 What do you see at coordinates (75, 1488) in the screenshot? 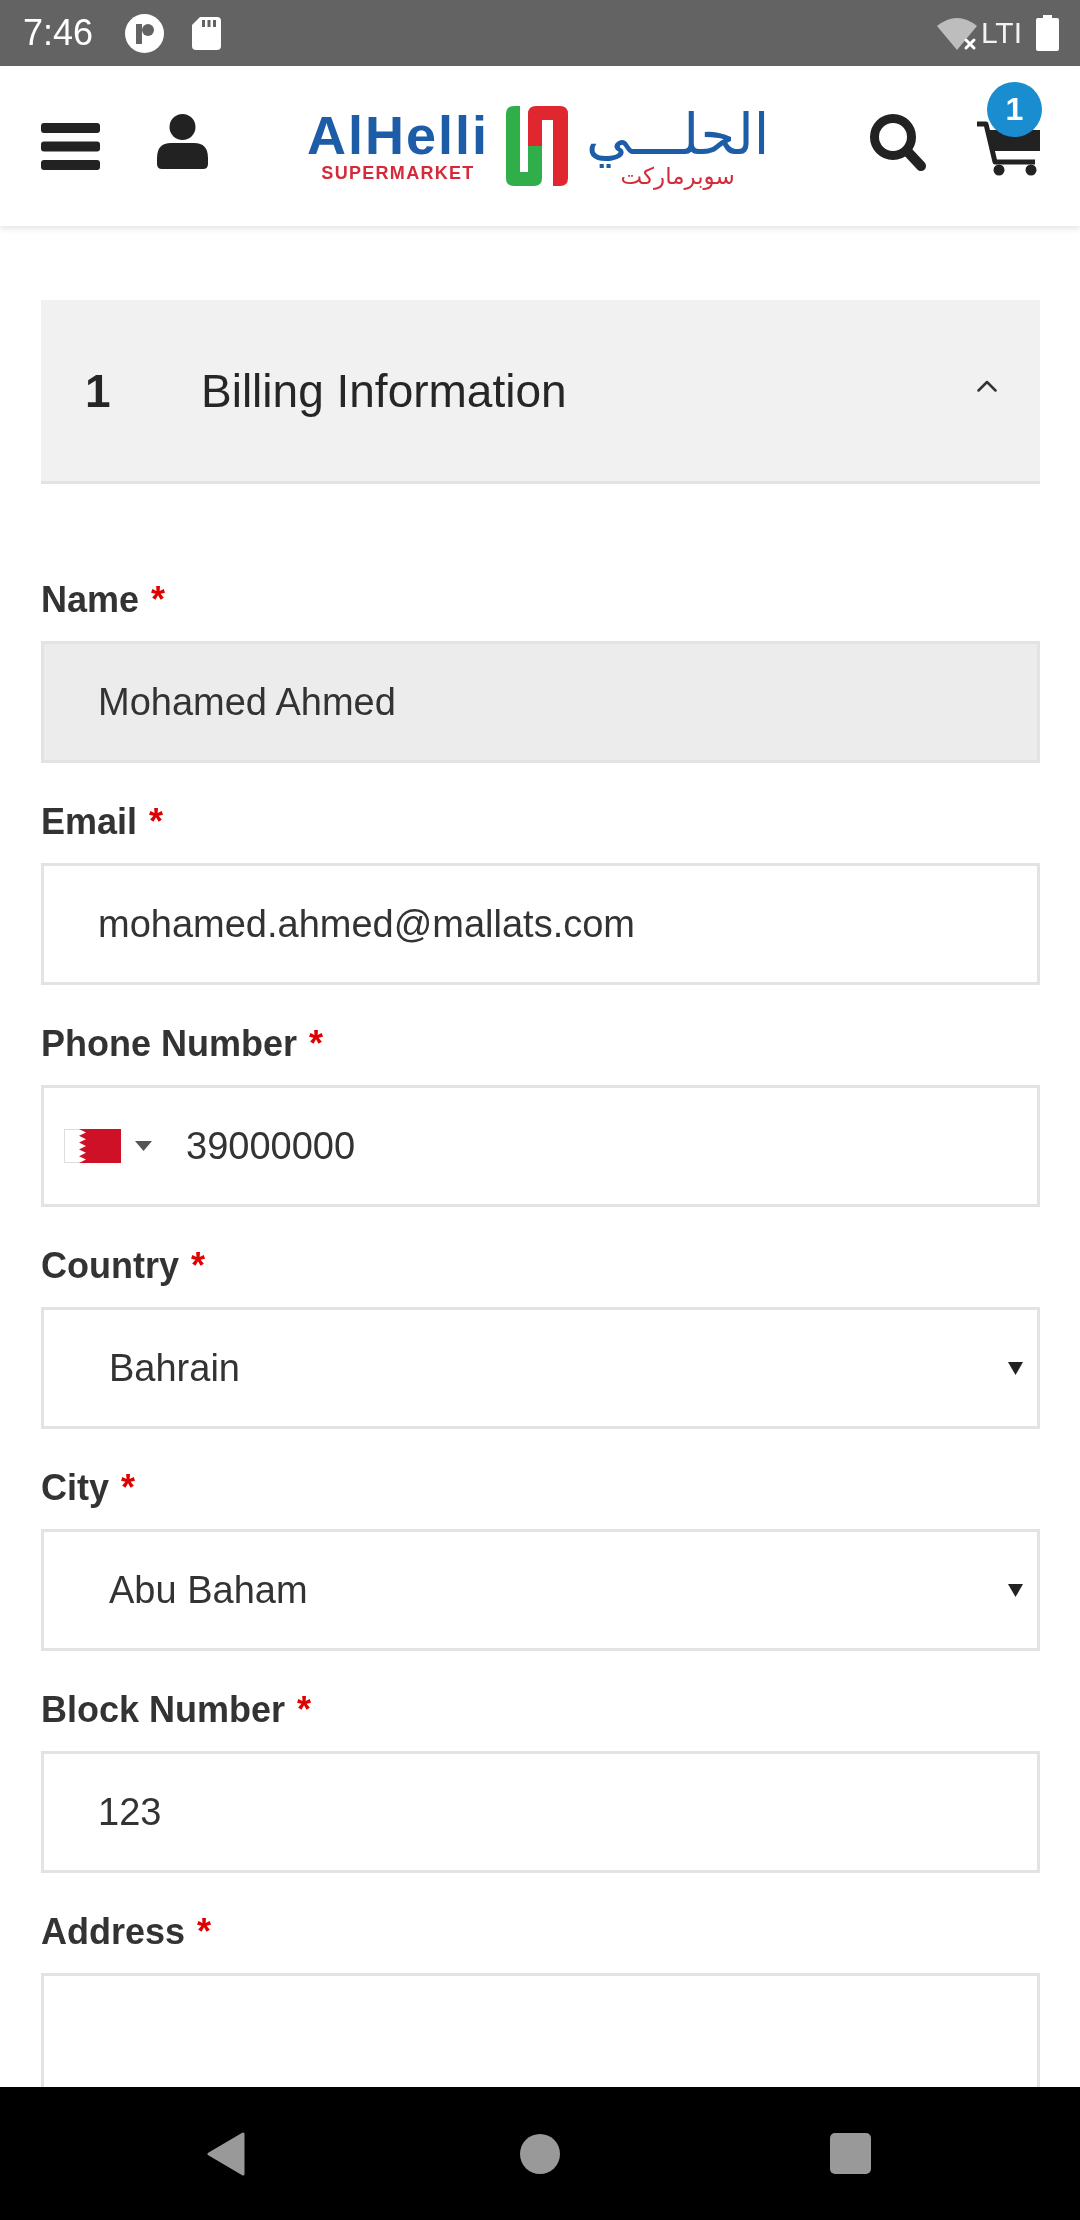
I see `field-label: City` at bounding box center [75, 1488].